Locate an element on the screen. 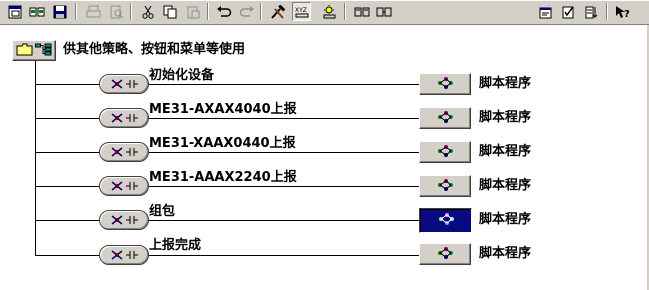 The width and height of the screenshot is (649, 290). properties-icon is located at coordinates (545, 11).